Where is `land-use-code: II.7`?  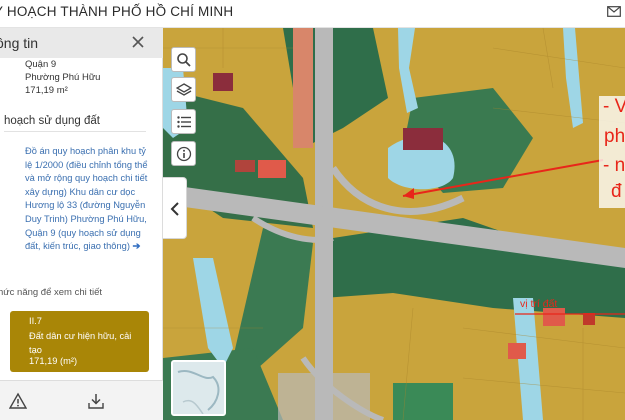
land-use-code: II.7 is located at coordinates (35, 321).